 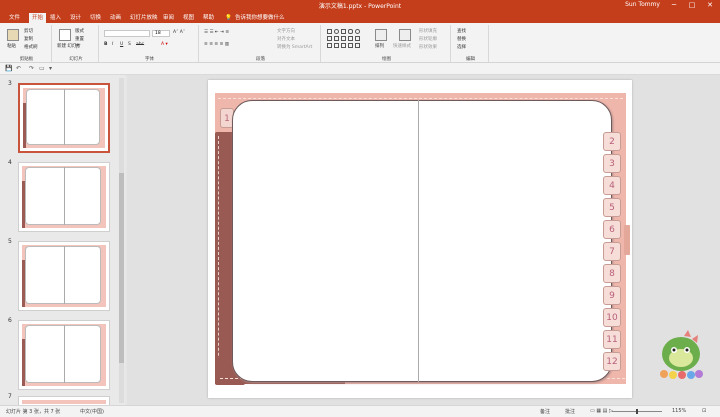 I want to click on shape-fill-button: 形状填充, so click(x=428, y=31).